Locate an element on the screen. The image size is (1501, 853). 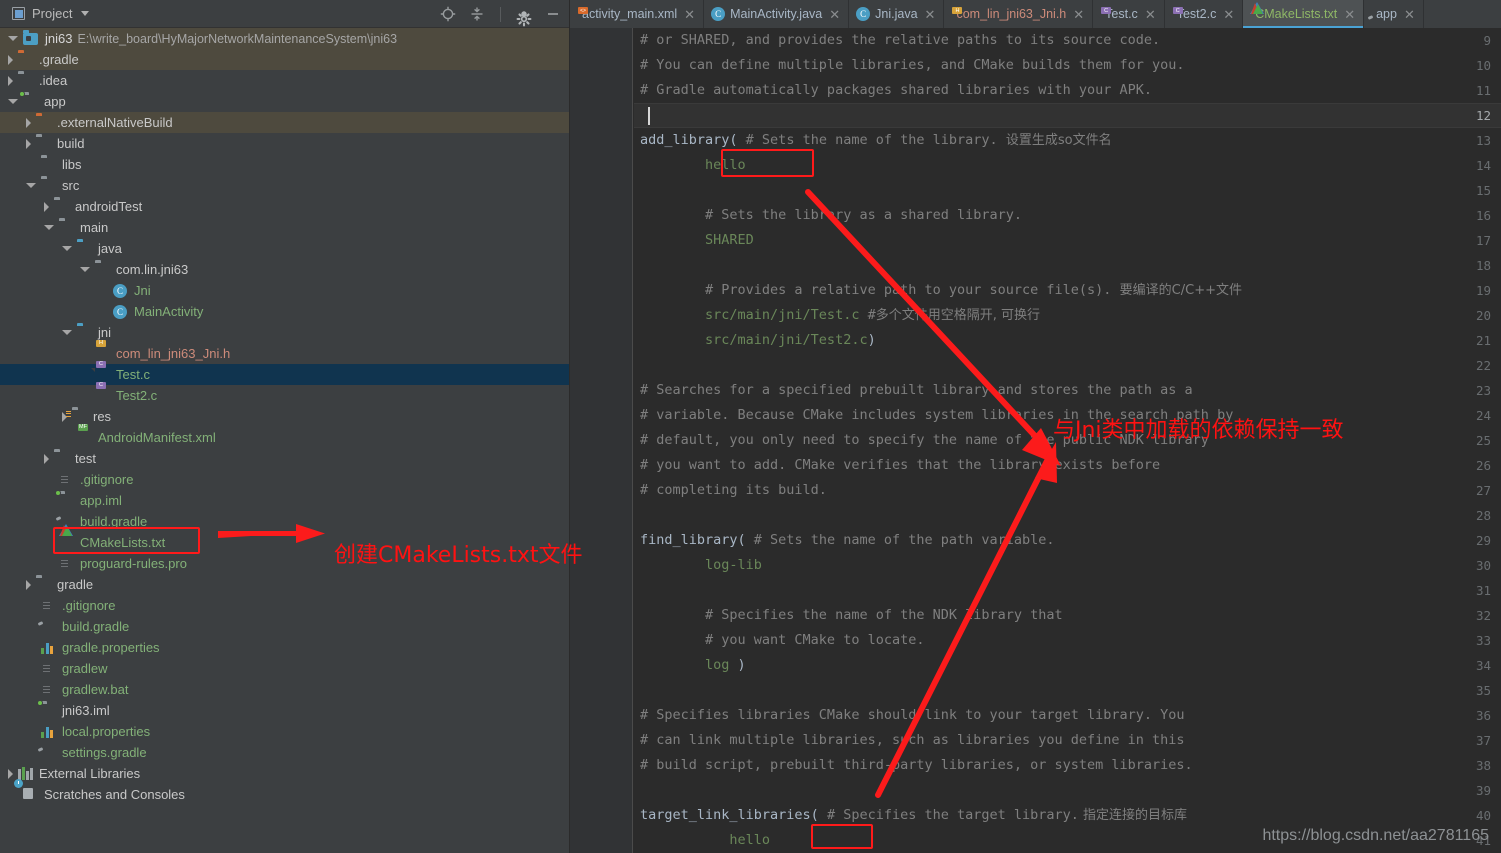
minimize-icon is located at coordinates (553, 14).